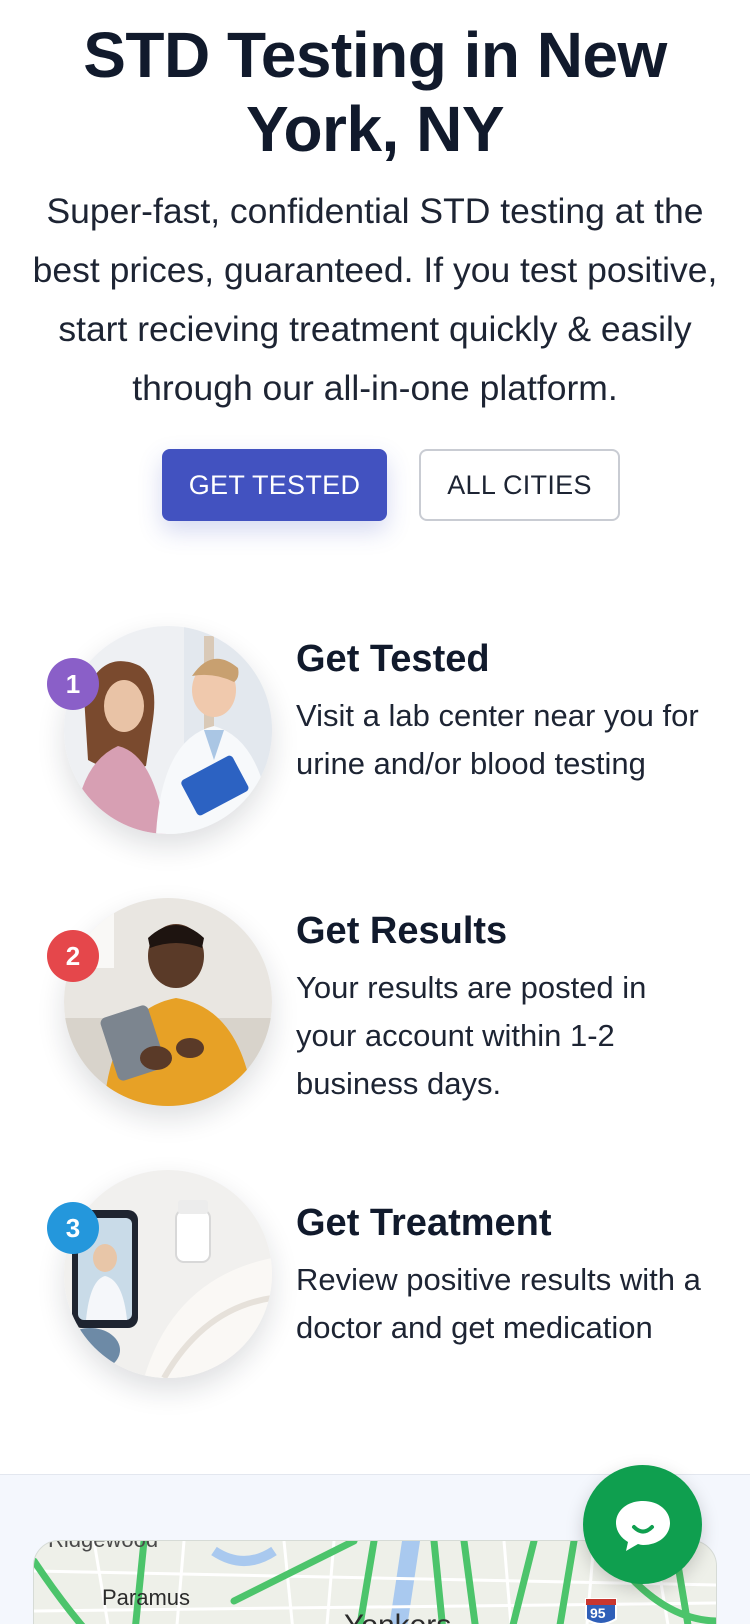  I want to click on step-number-badge: 2, so click(73, 956).